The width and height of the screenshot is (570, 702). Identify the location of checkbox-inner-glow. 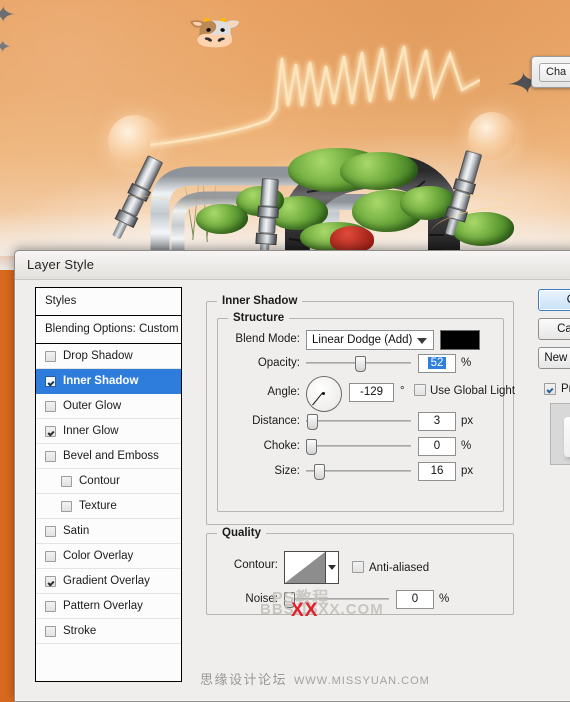
(50, 431).